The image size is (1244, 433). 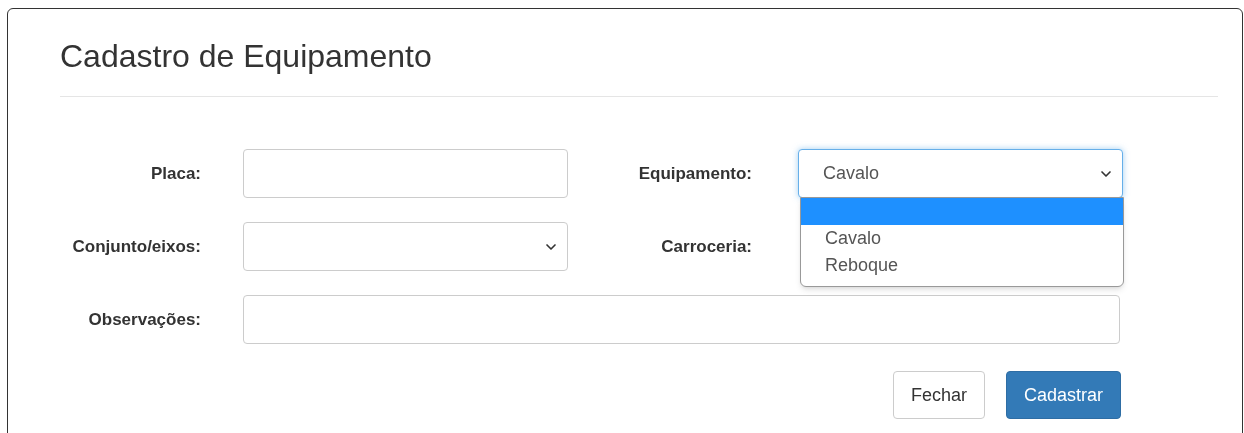 What do you see at coordinates (962, 211) in the screenshot?
I see `dropdown-option` at bounding box center [962, 211].